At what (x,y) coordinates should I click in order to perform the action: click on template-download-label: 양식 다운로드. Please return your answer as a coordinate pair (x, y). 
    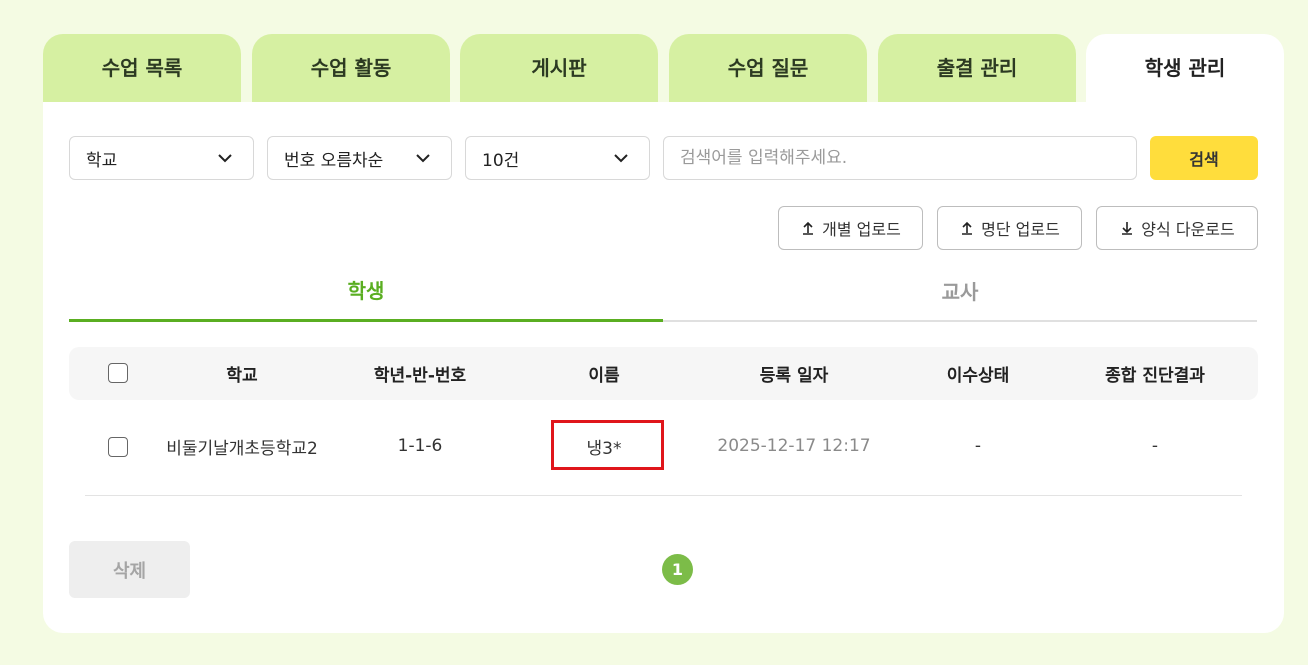
    Looking at the image, I should click on (1188, 229).